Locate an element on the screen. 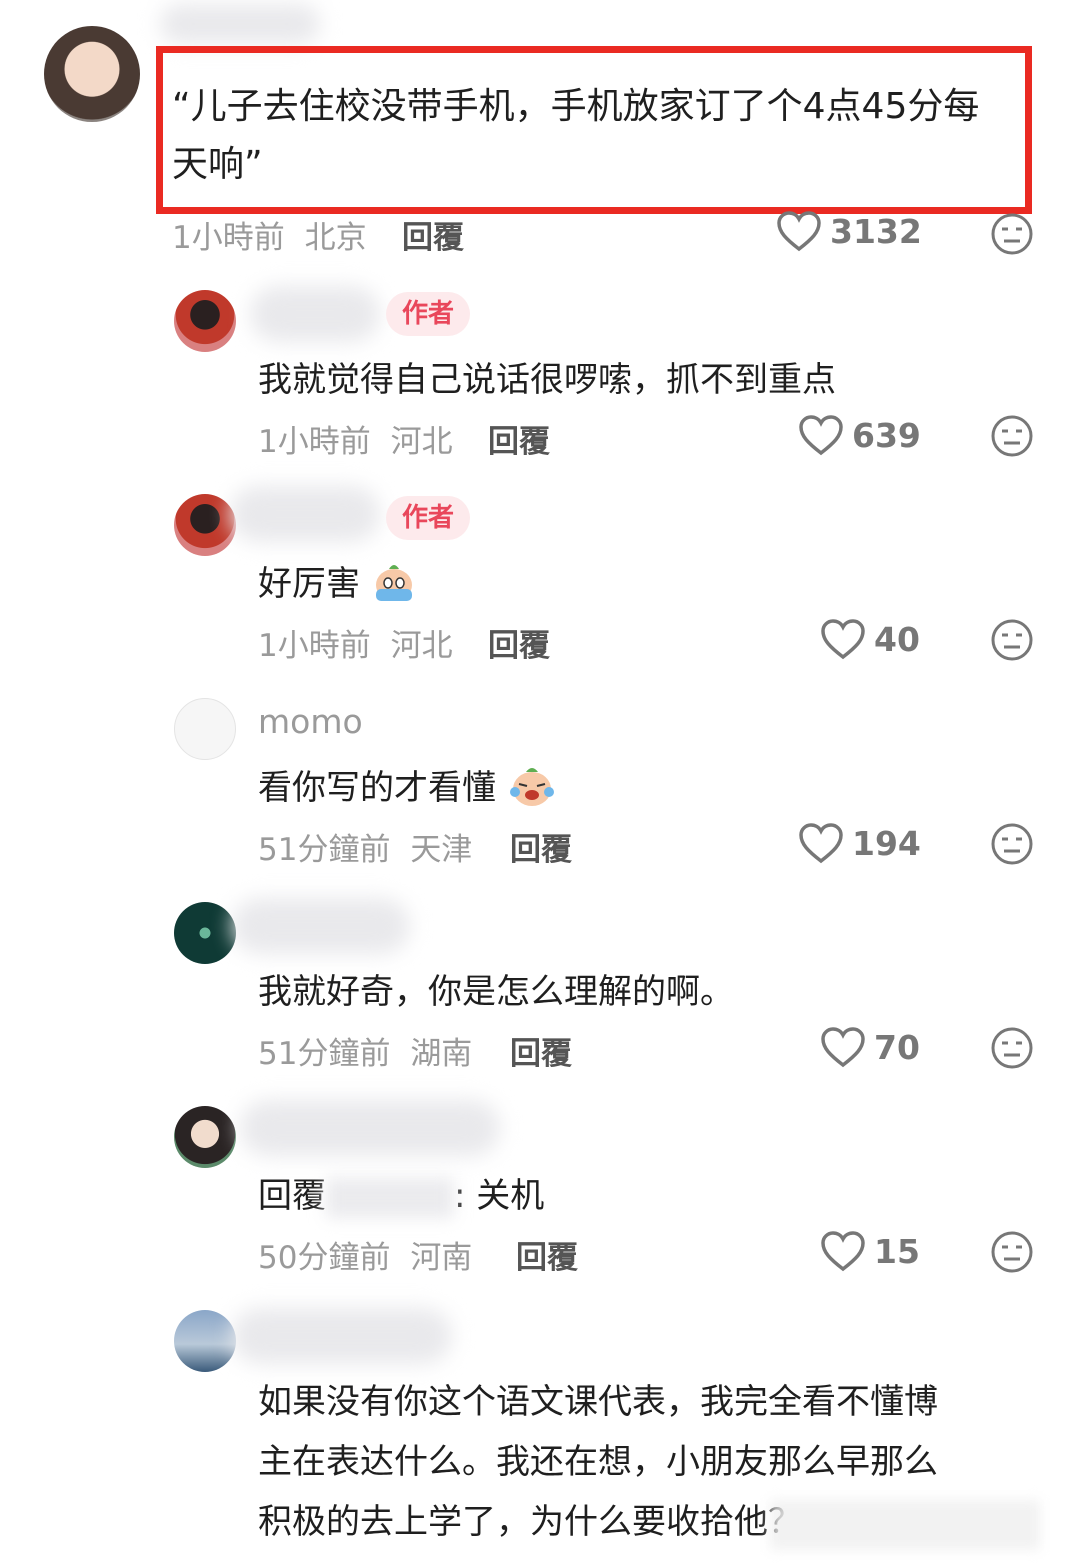 The image size is (1080, 1564). location: 北京 is located at coordinates (335, 238).